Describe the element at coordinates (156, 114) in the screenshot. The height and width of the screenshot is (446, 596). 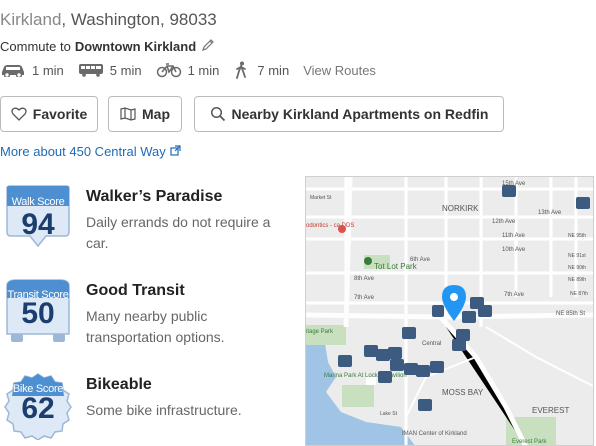
I see `map-label: Map` at that location.